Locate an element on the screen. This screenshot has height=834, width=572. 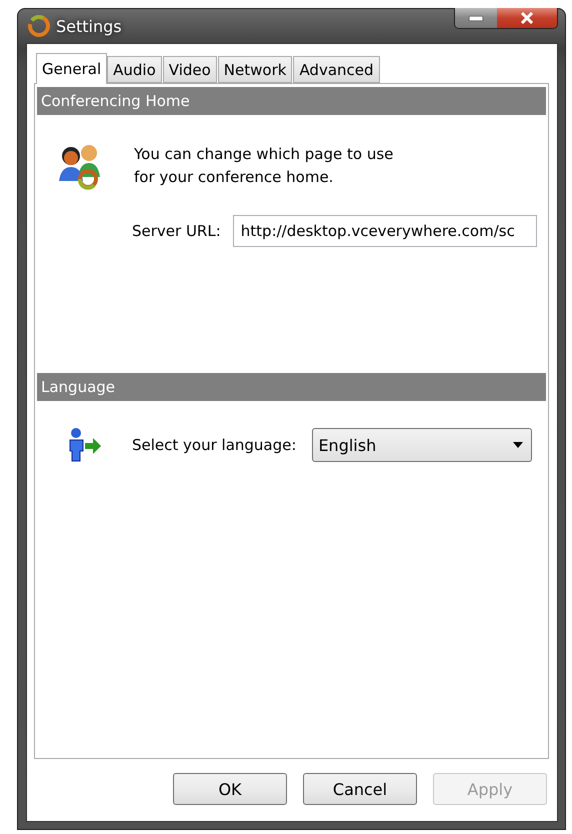
window-title: Settings is located at coordinates (89, 26).